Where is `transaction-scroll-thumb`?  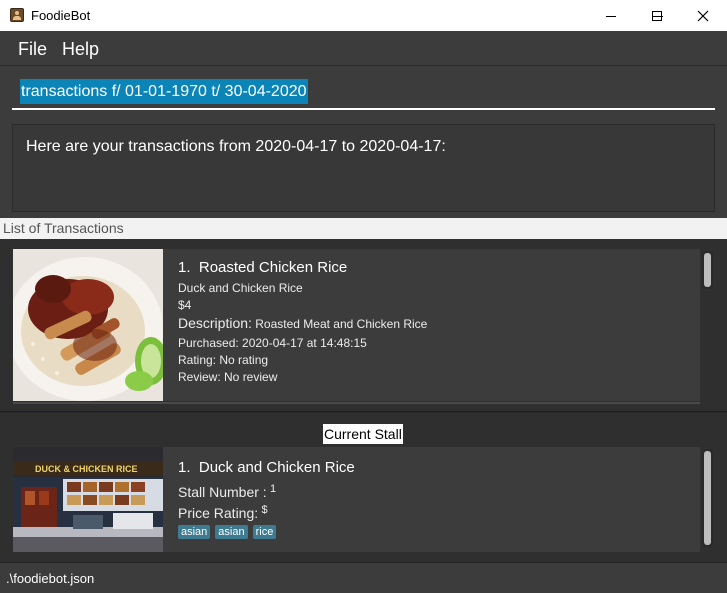
transaction-scroll-thumb is located at coordinates (707, 270).